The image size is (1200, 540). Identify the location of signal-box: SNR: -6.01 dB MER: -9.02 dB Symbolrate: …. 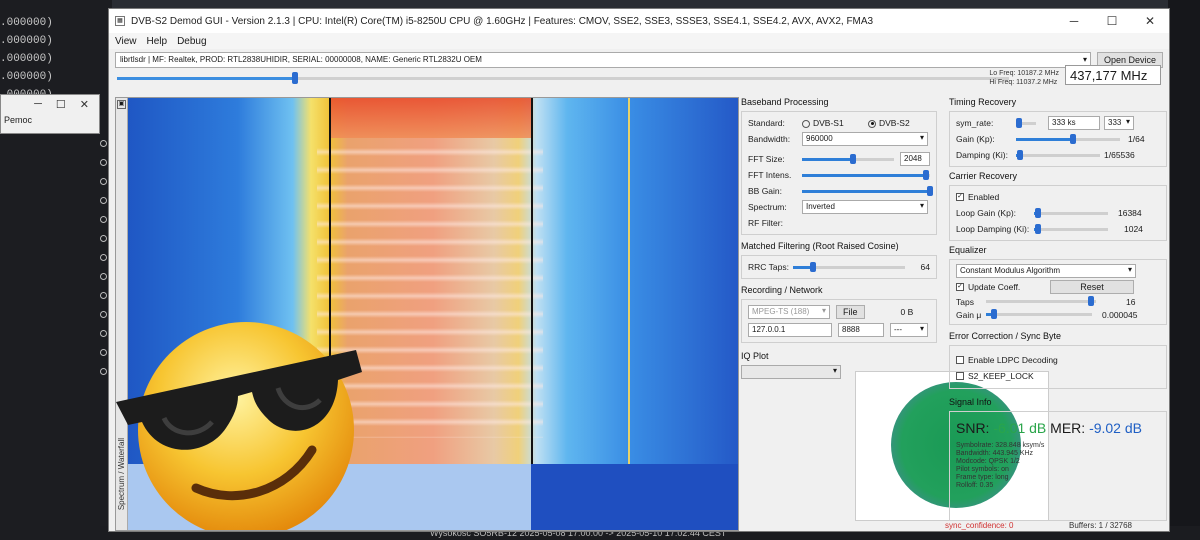
(1058, 466).